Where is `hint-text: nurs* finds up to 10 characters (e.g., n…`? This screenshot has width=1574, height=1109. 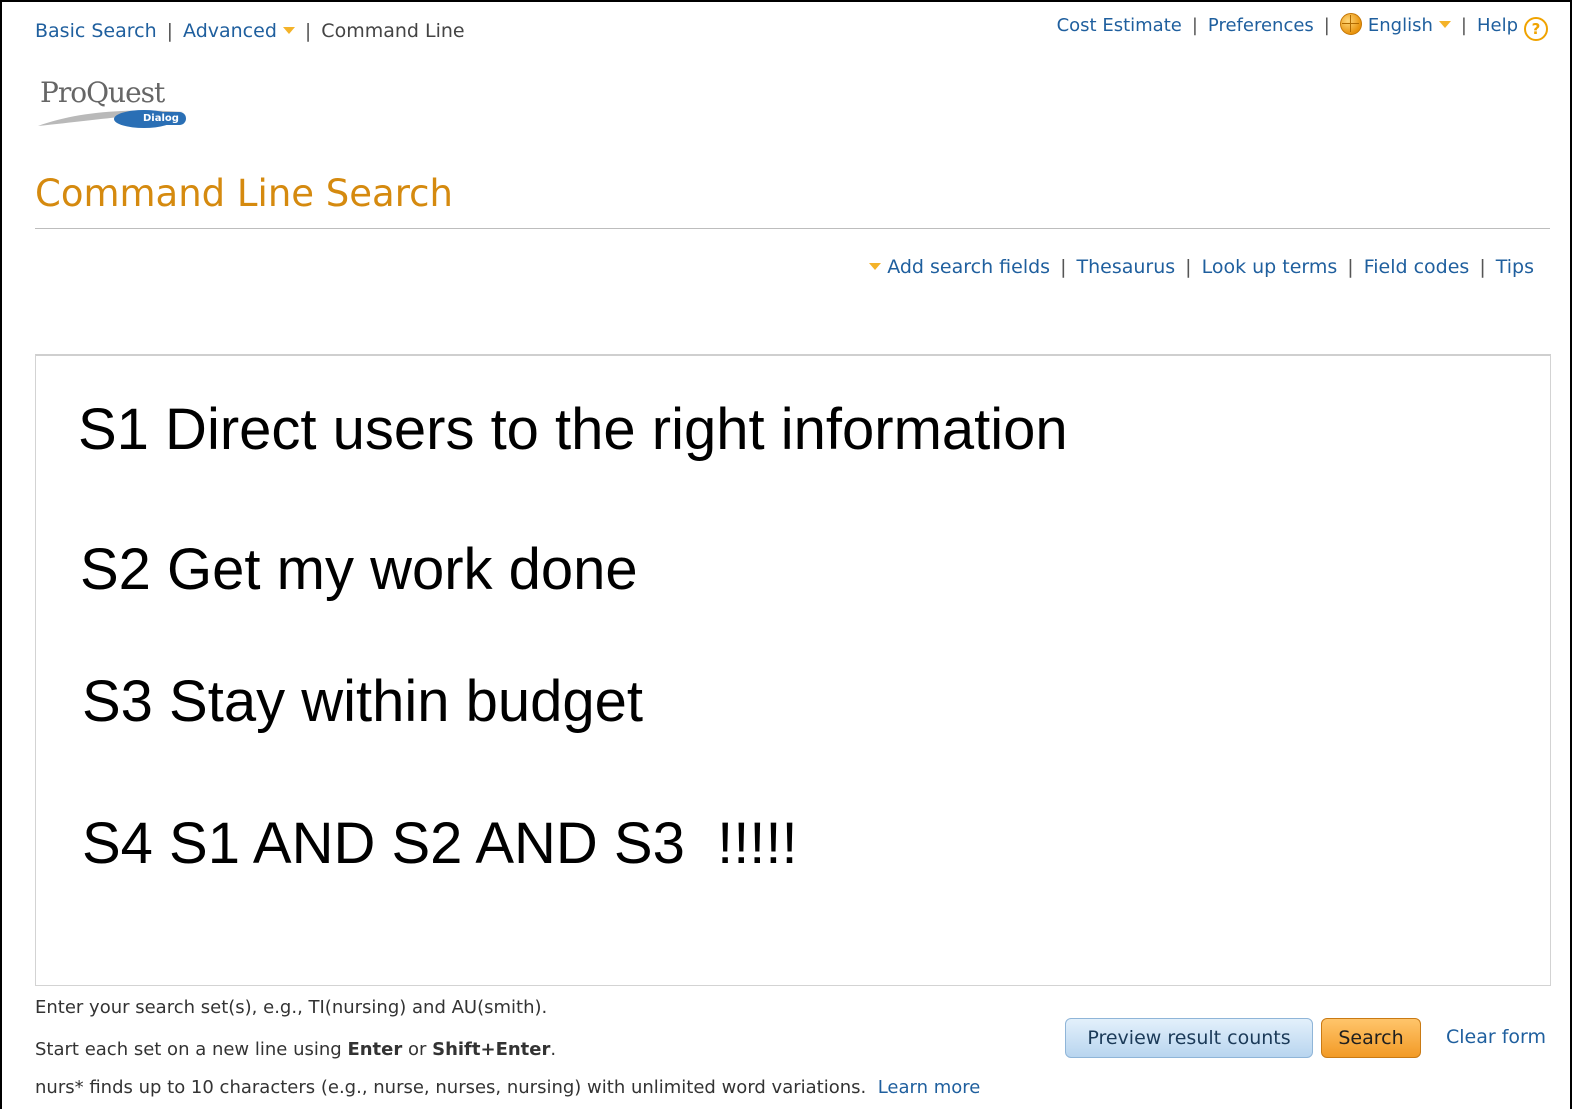 hint-text: nurs* finds up to 10 characters (e.g., n… is located at coordinates (451, 1087).